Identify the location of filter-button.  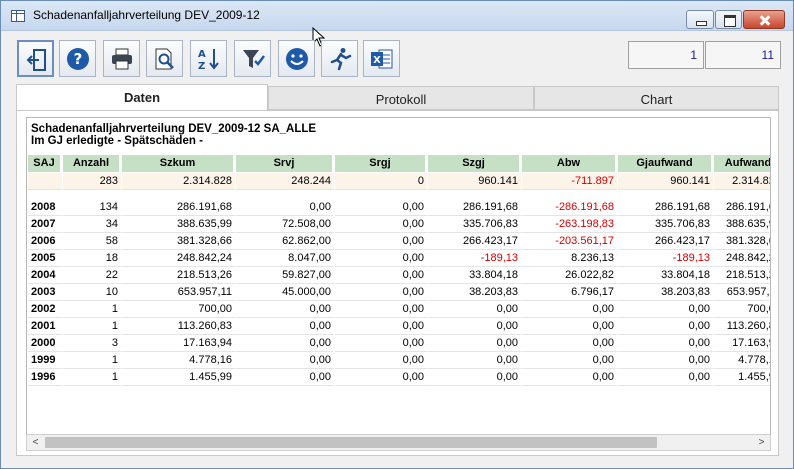
(252, 58).